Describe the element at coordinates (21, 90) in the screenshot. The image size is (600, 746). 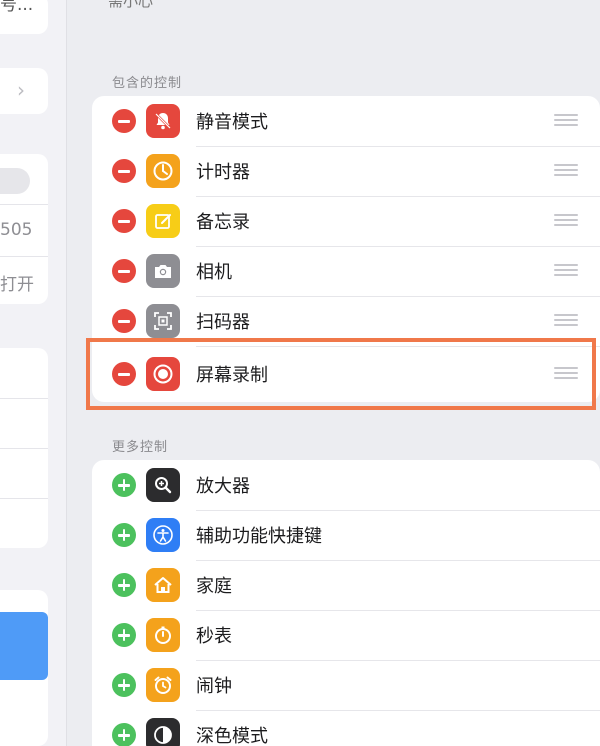
I see `chevron-right-icon: ›` at that location.